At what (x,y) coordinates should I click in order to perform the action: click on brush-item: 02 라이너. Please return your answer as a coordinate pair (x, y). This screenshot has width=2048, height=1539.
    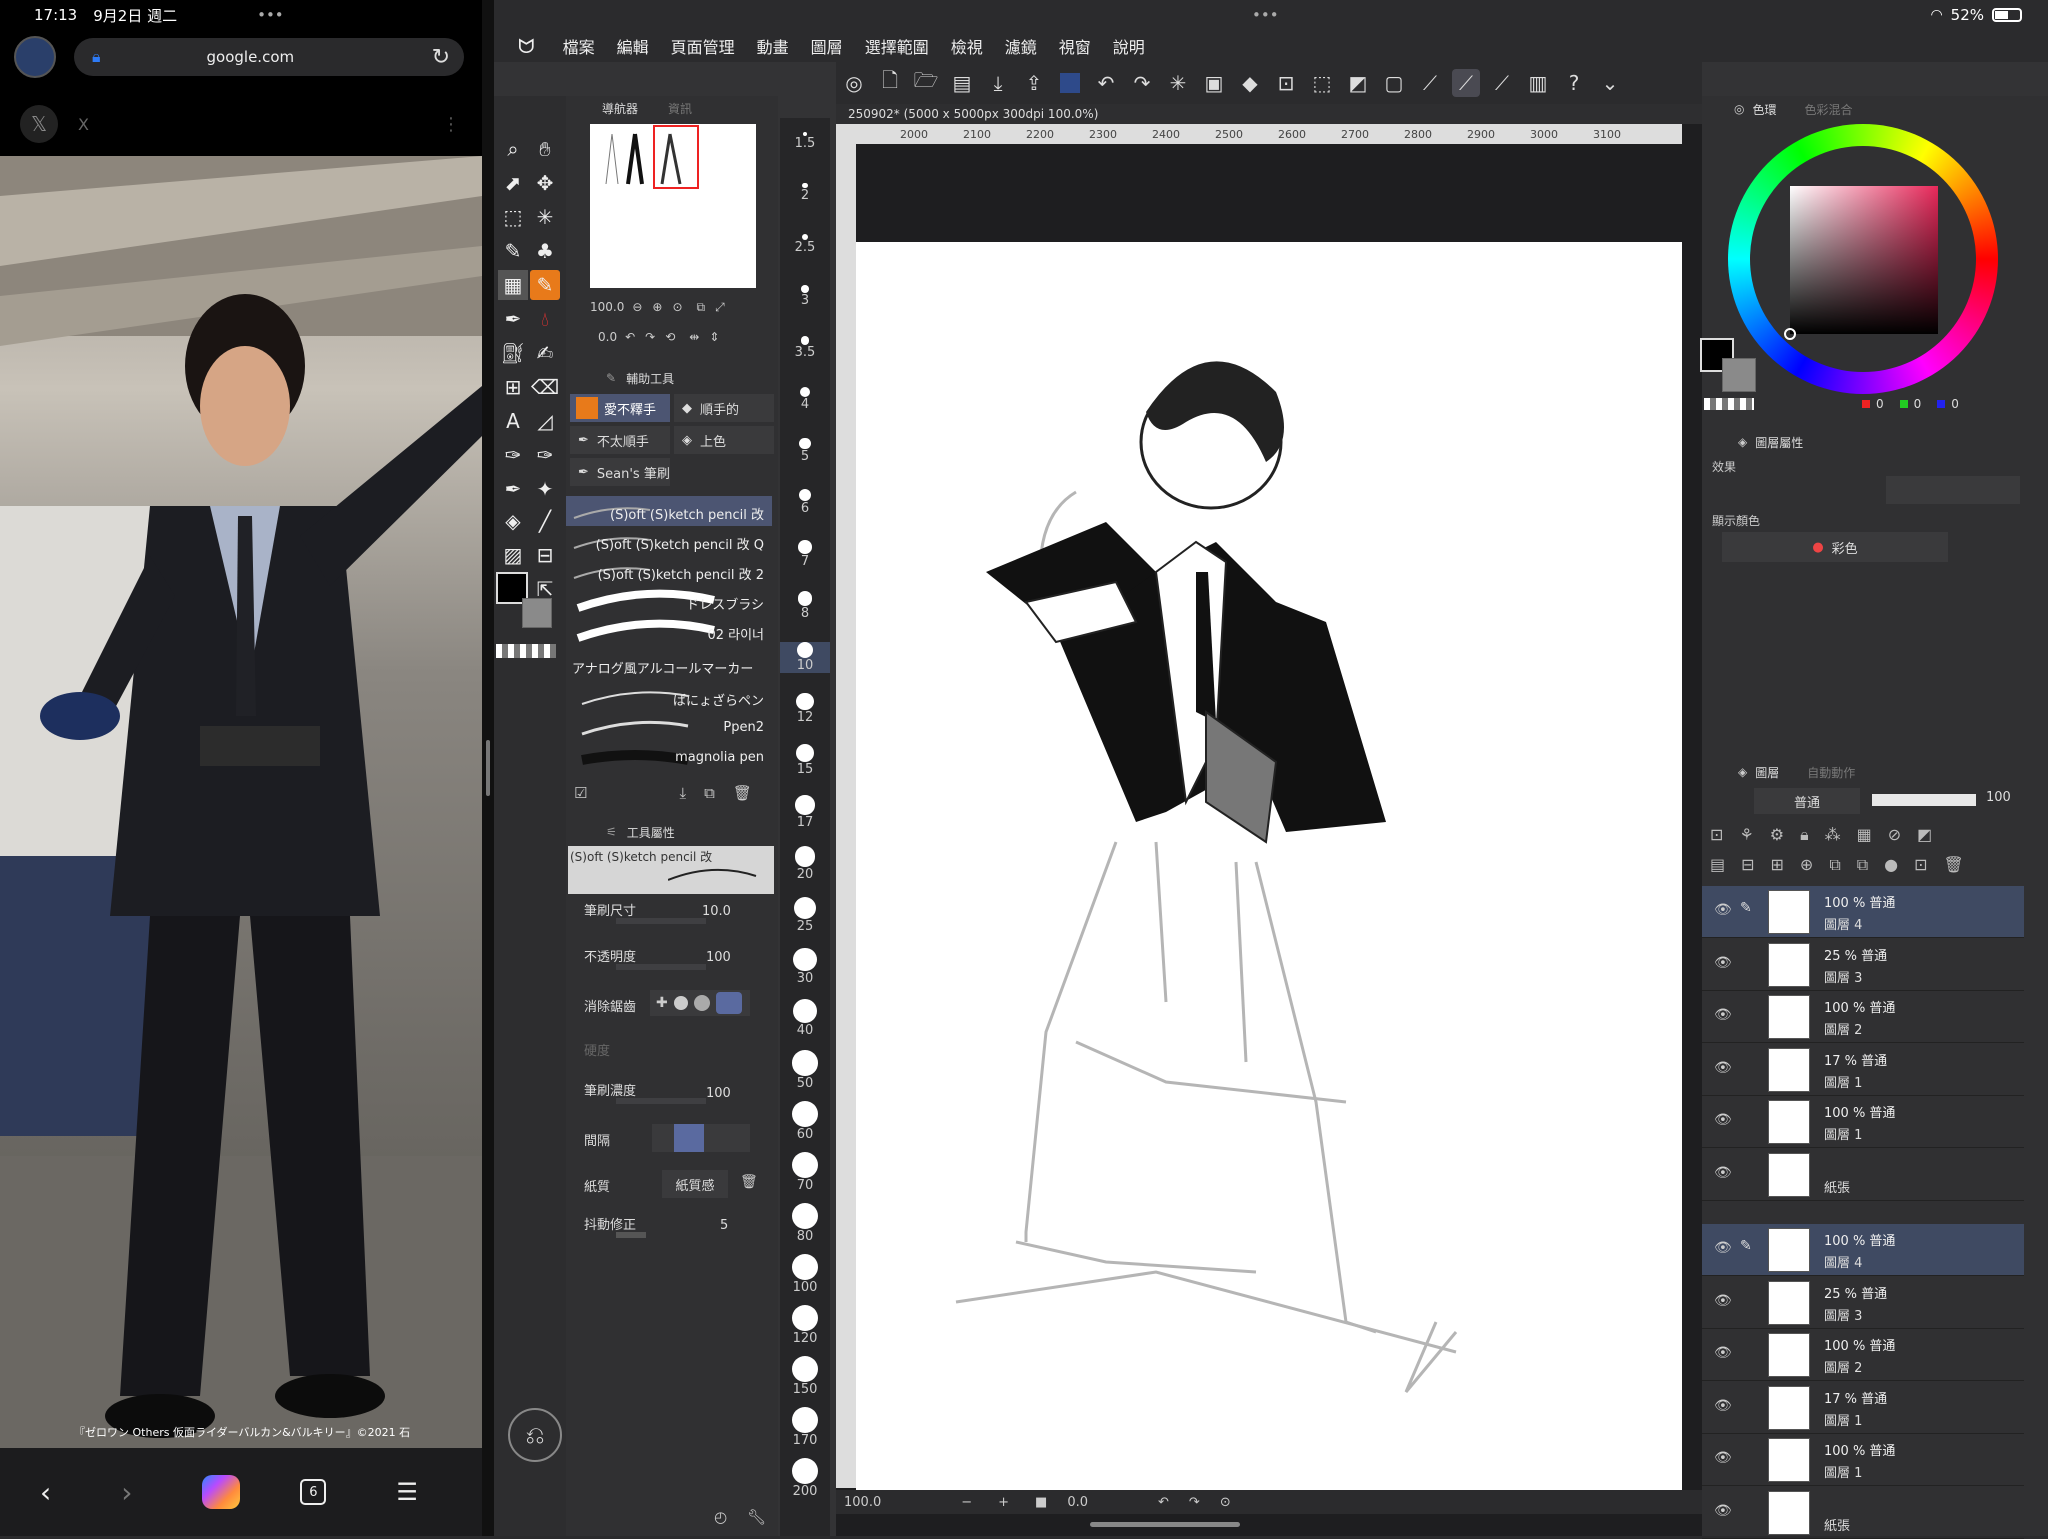
    Looking at the image, I should click on (669, 631).